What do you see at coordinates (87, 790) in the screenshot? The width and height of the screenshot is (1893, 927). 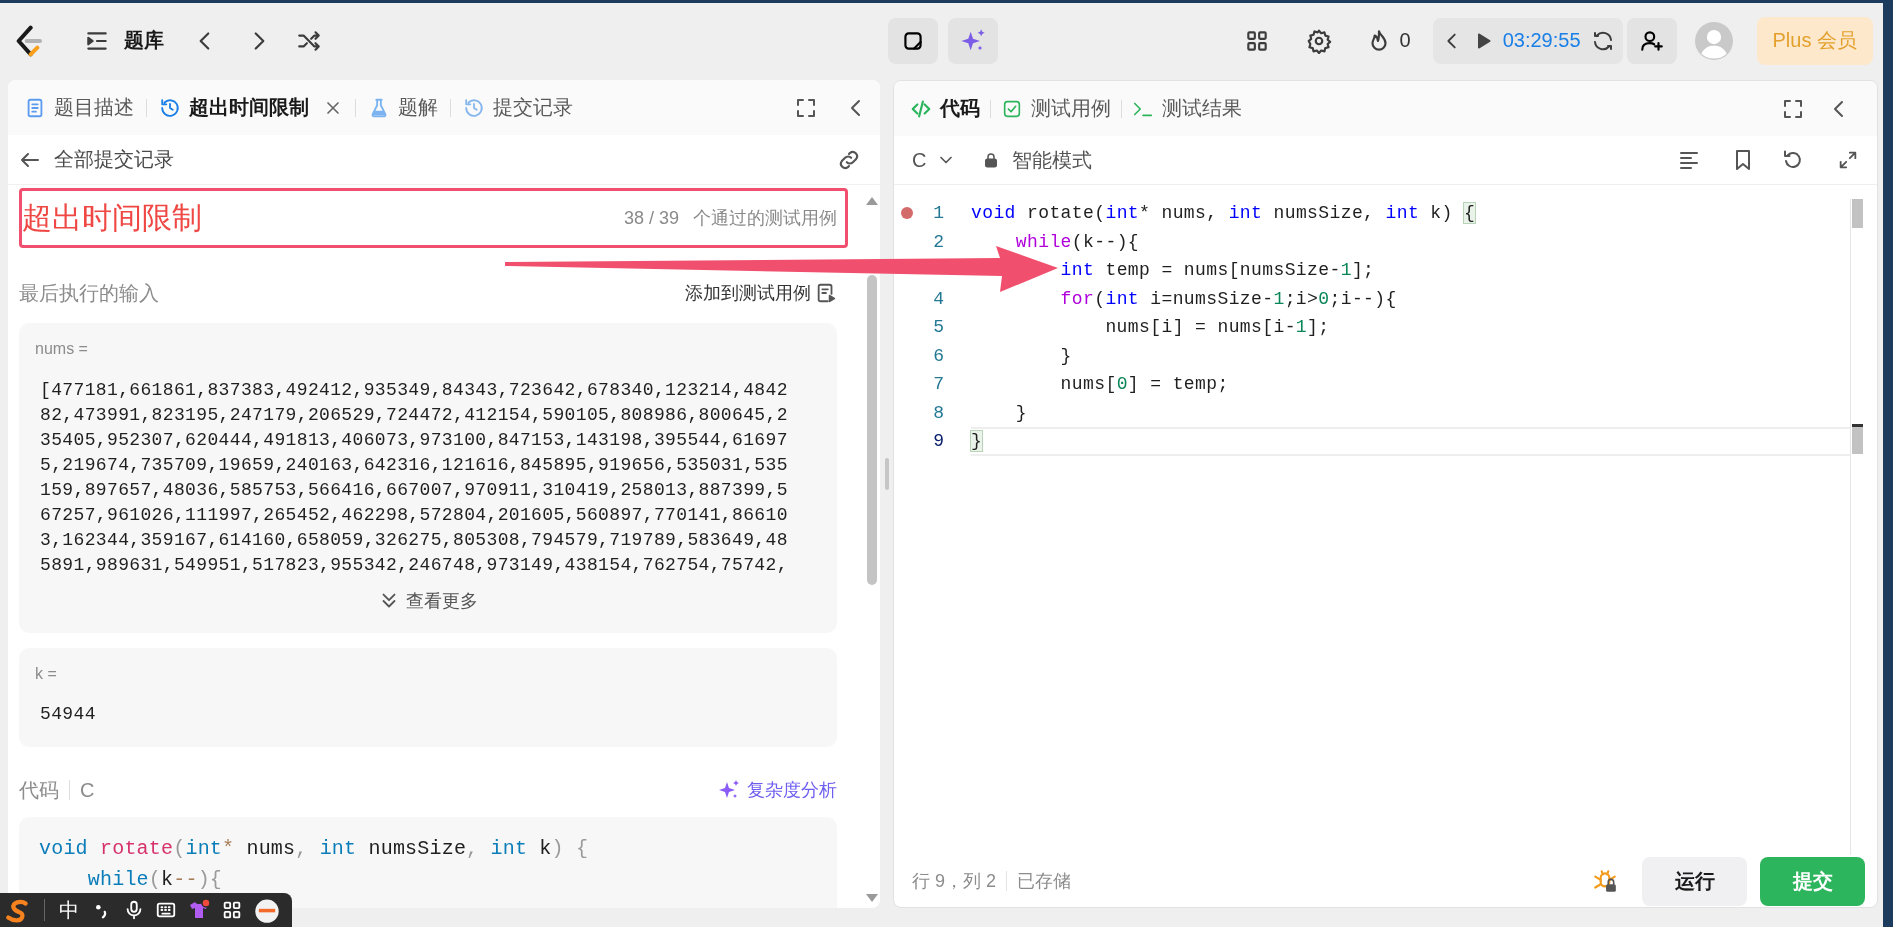 I see `language-label: C` at bounding box center [87, 790].